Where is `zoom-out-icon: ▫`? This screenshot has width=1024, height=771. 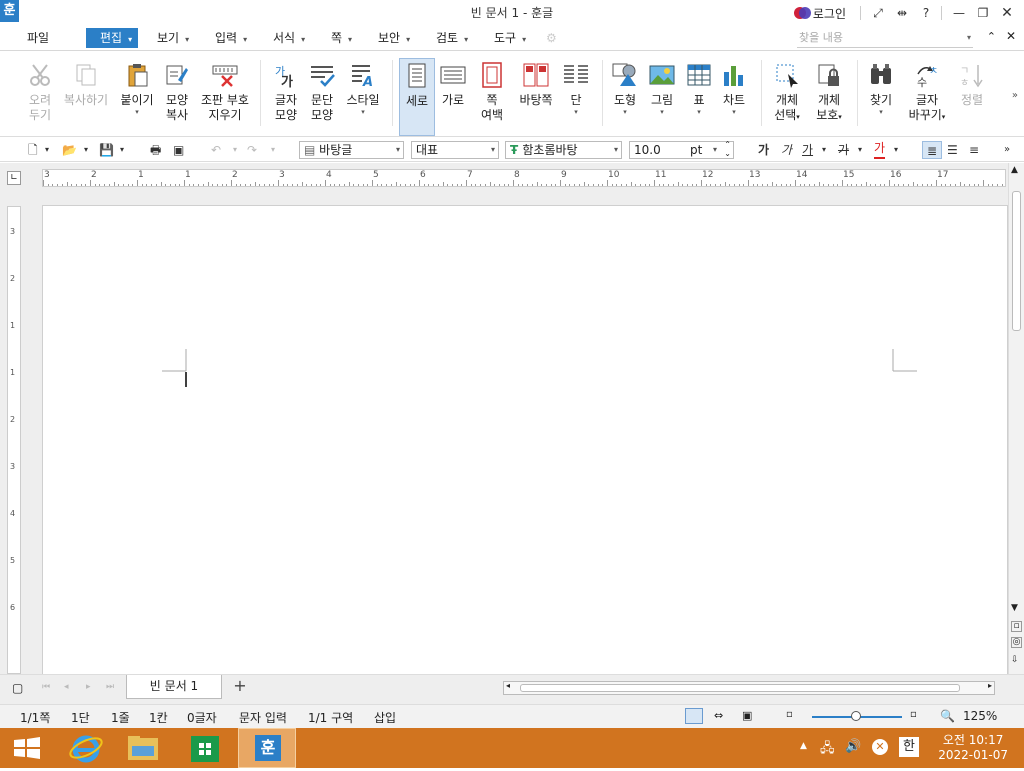
zoom-out-icon: ▫ is located at coordinates (789, 714).